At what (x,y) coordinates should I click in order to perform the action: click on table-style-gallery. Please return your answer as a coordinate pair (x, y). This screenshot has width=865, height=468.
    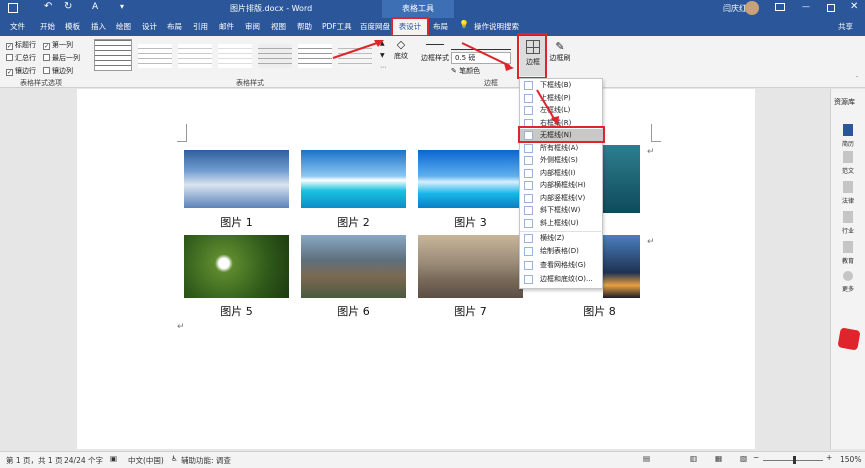
    Looking at the image, I should click on (236, 56).